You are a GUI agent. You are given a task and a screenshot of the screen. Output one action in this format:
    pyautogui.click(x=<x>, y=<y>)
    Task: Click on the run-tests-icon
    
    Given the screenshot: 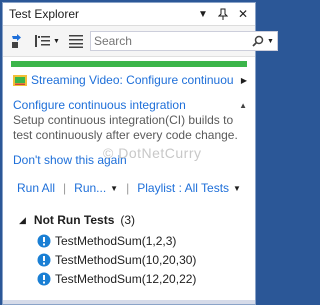 What is the action you would take?
    pyautogui.click(x=16, y=41)
    